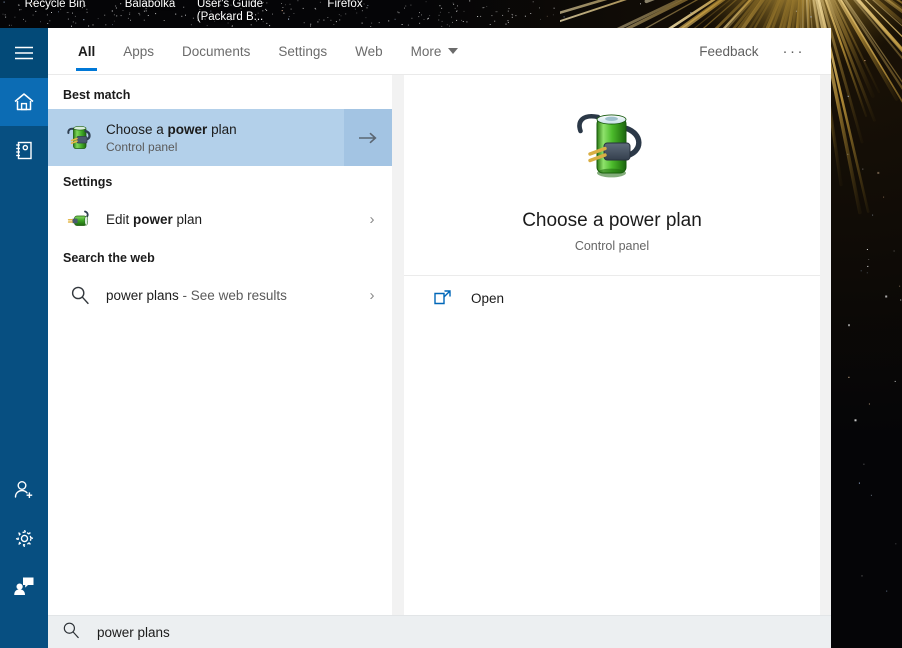 This screenshot has width=902, height=648. What do you see at coordinates (97, 95) in the screenshot?
I see `section-header-best-match: Best match` at bounding box center [97, 95].